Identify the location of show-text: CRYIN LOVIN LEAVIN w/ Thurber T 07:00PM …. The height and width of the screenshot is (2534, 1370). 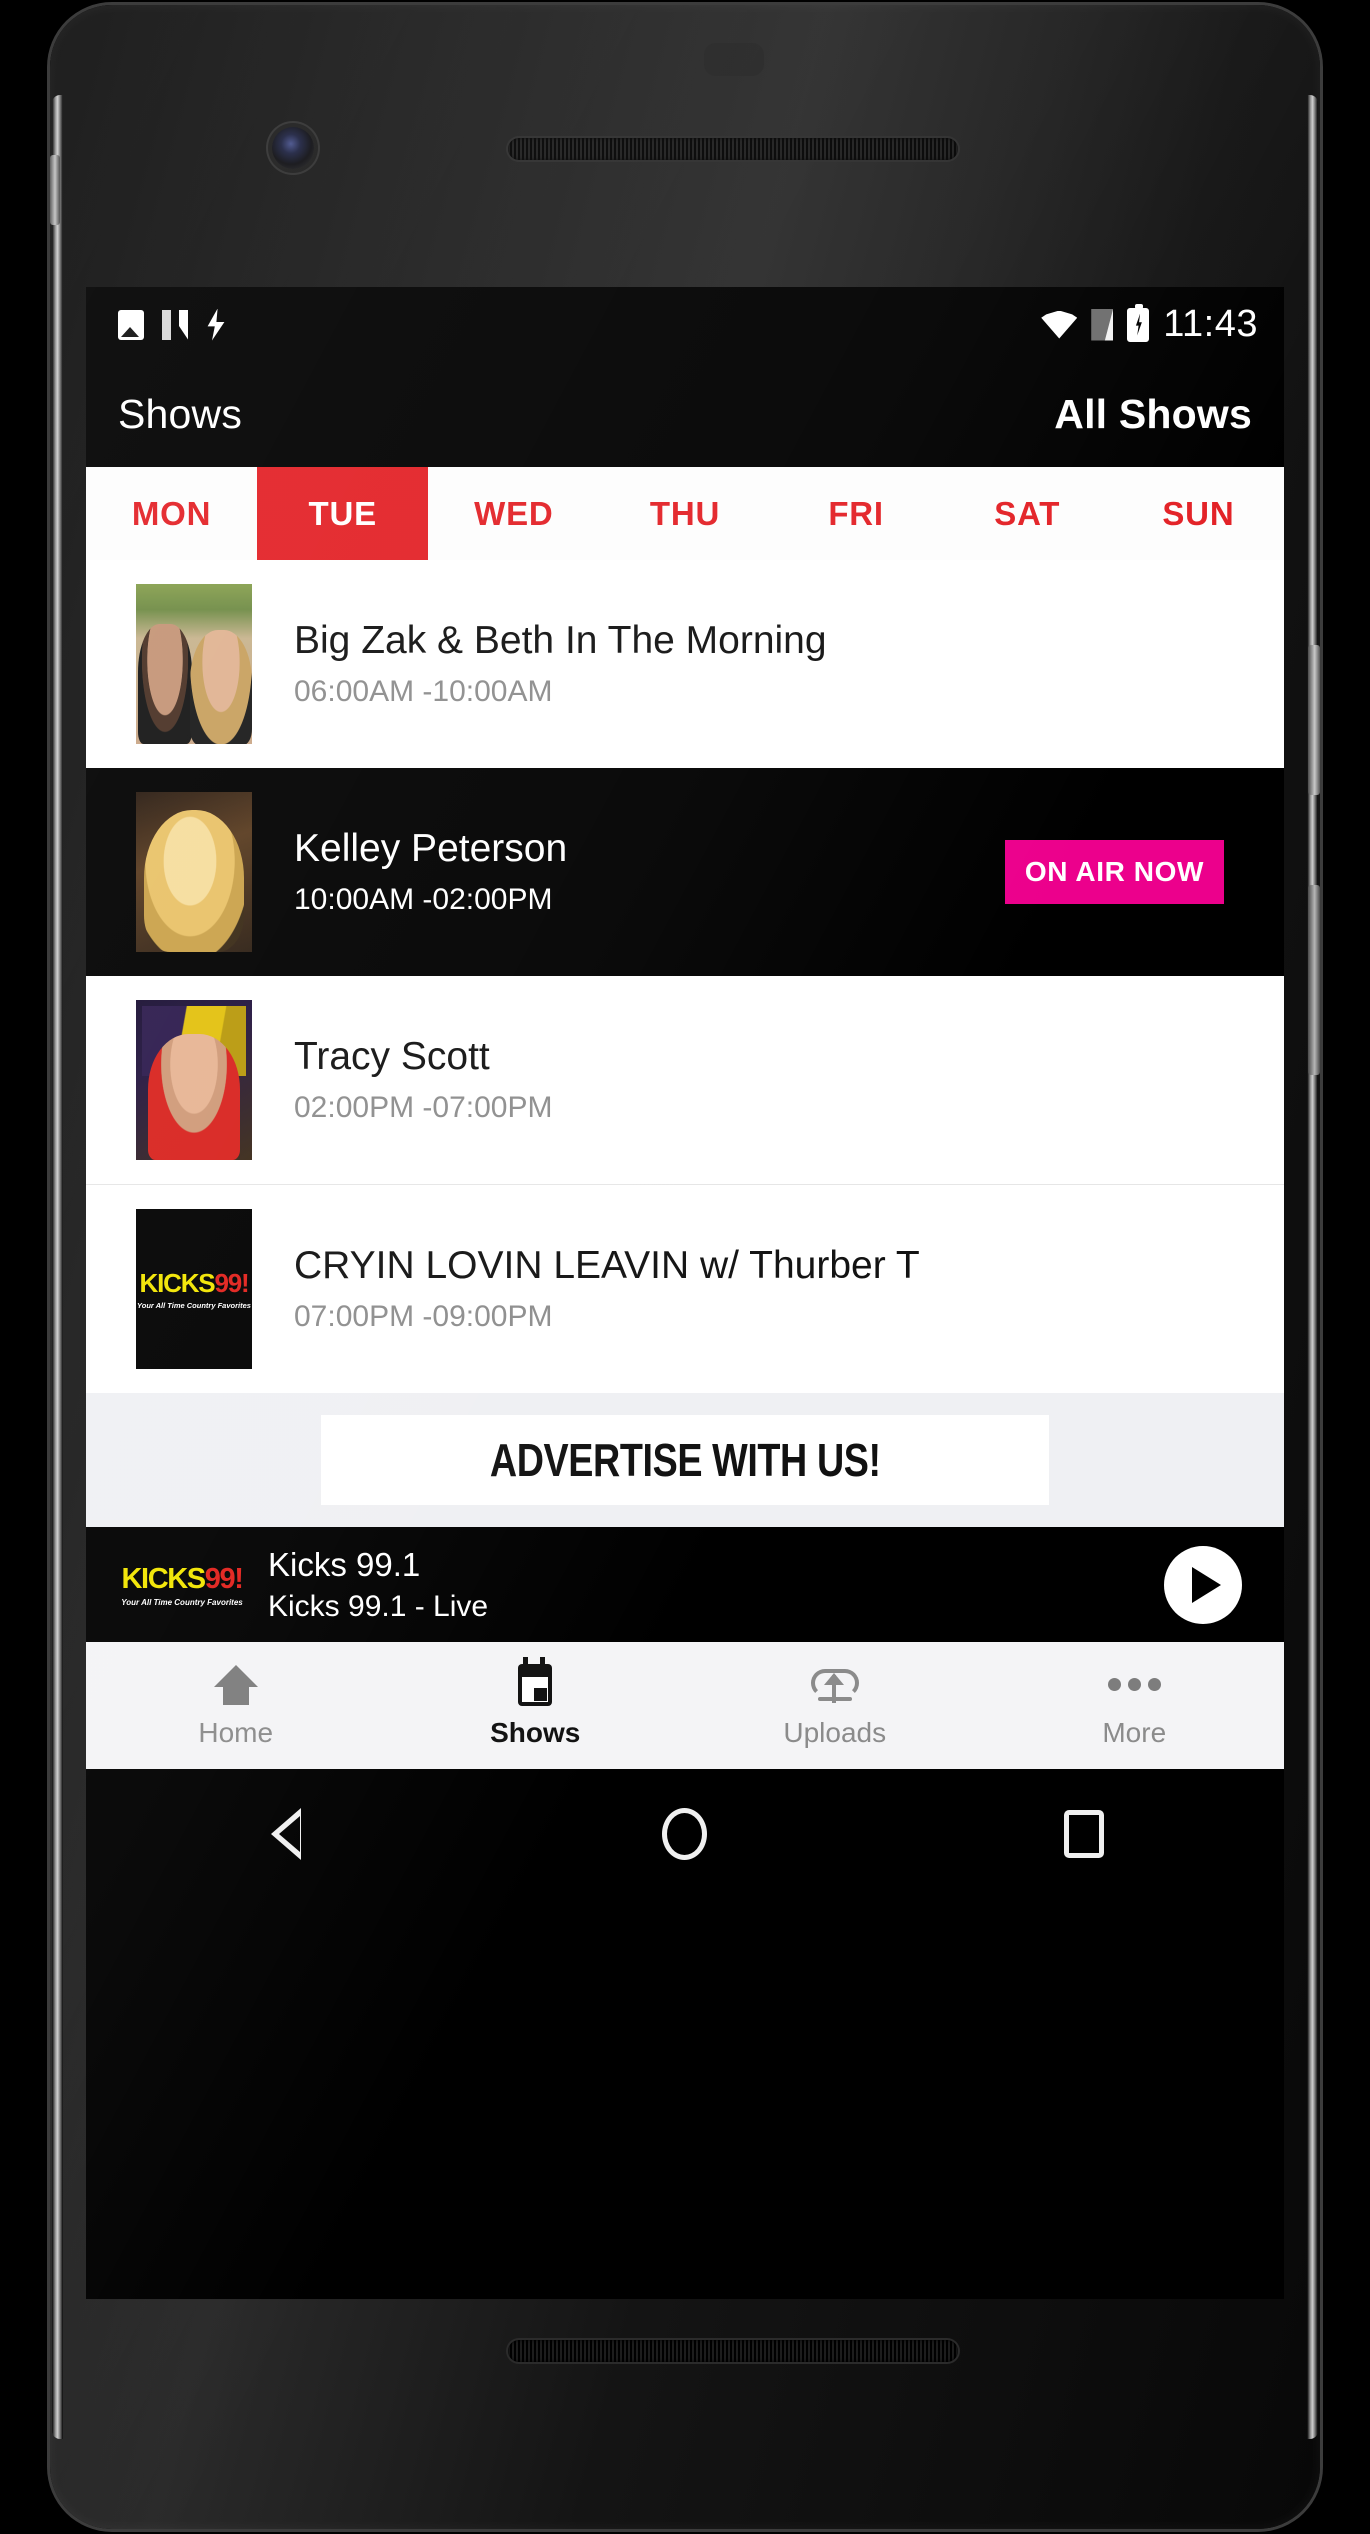
(607, 1289).